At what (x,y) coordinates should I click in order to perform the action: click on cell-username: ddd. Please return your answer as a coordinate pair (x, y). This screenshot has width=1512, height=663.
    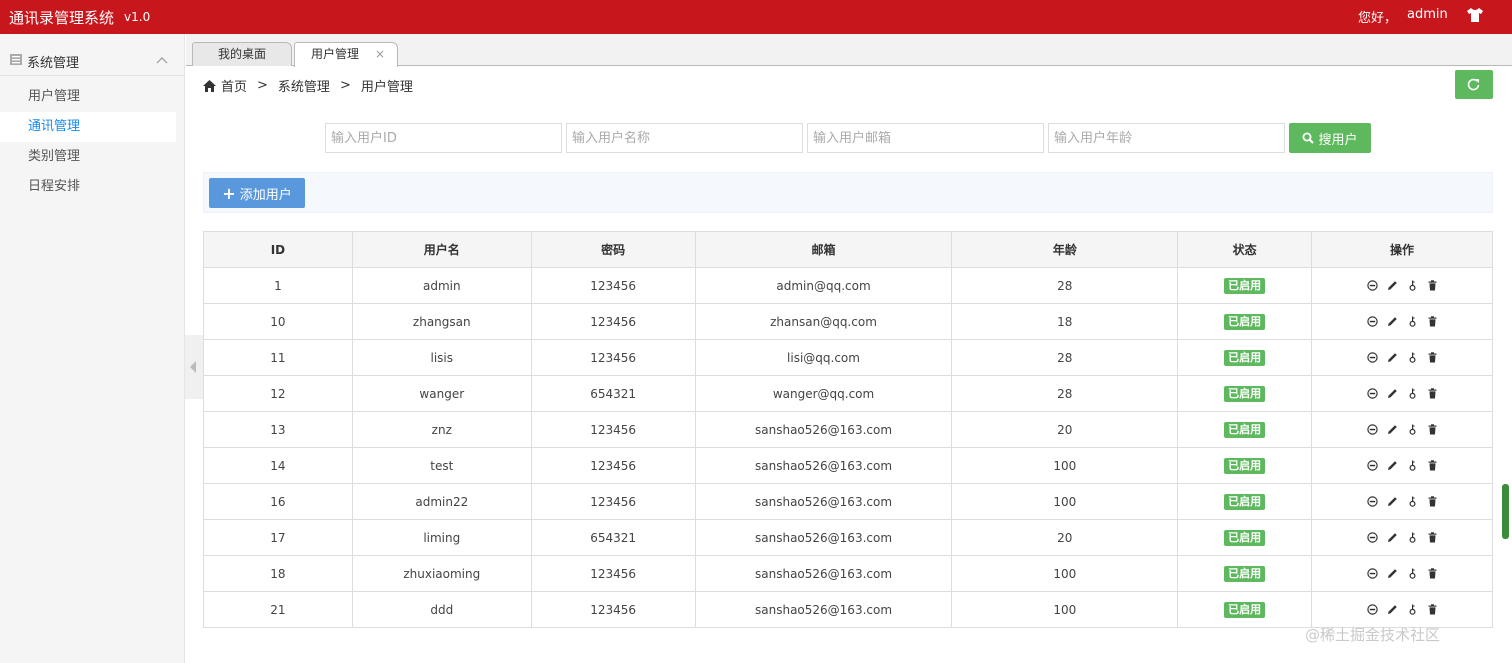
    Looking at the image, I should click on (441, 609).